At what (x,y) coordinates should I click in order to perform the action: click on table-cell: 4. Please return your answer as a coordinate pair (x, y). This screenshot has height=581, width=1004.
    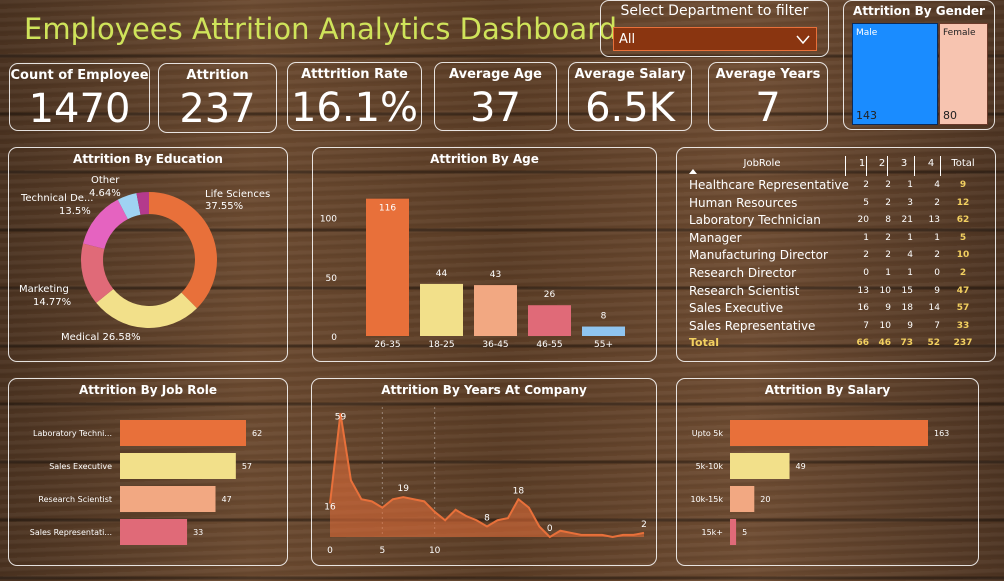
    Looking at the image, I should click on (937, 185).